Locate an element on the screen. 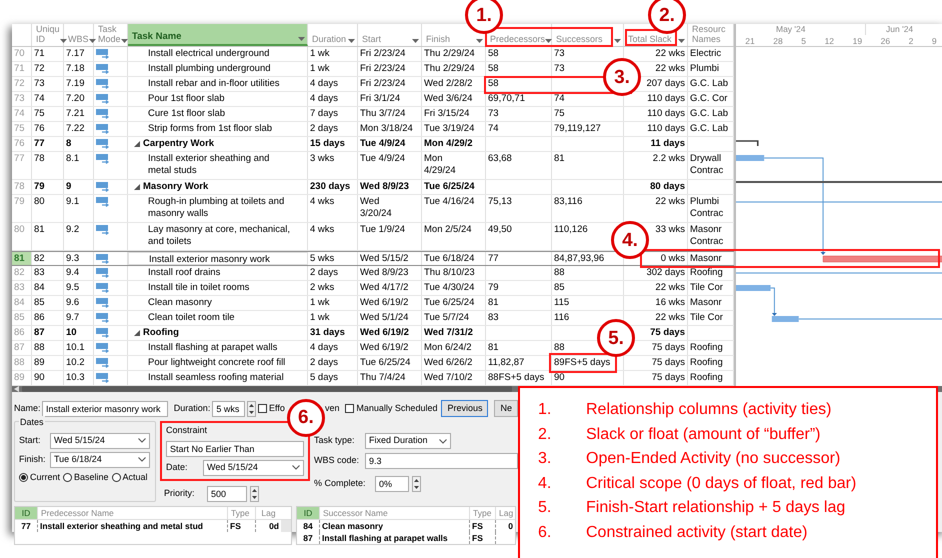 The width and height of the screenshot is (942, 558). wbs-cell: 7.22 is located at coordinates (75, 128).